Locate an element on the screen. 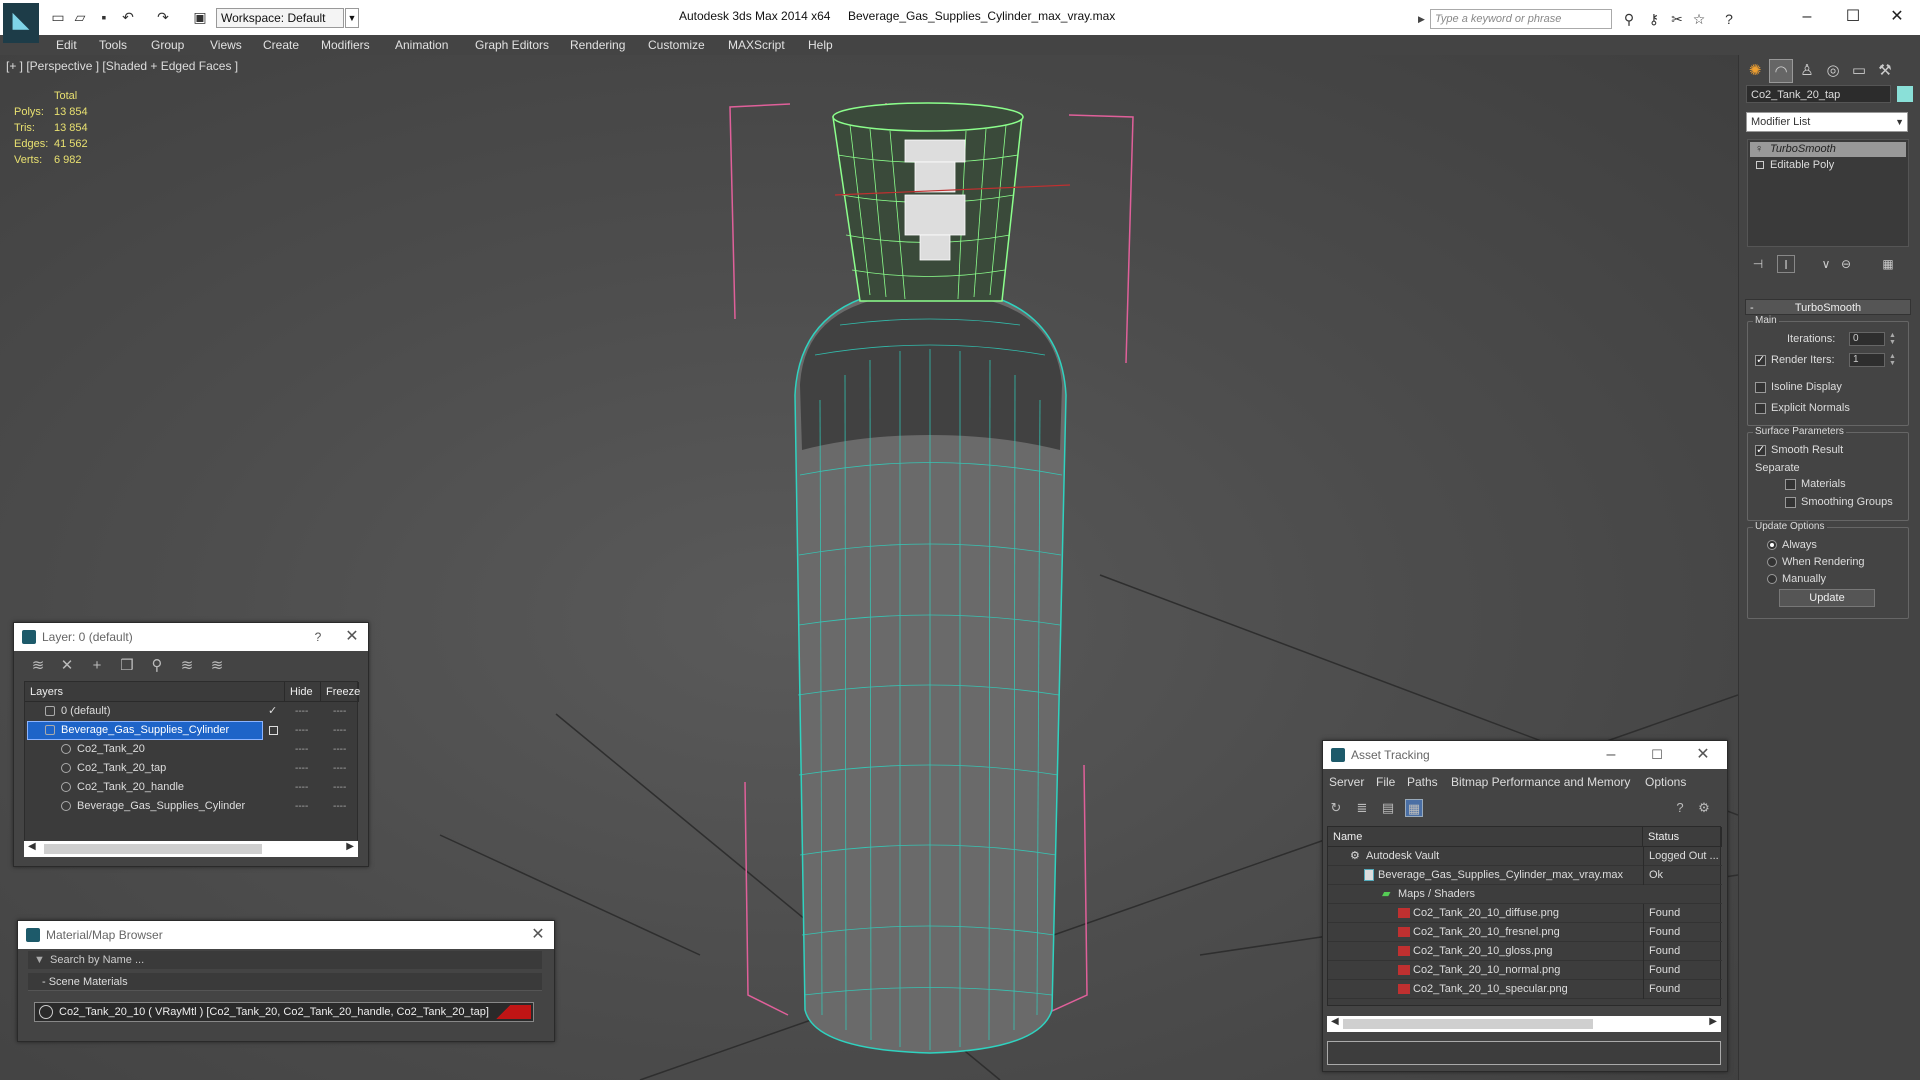 Image resolution: width=1920 pixels, height=1080 pixels. favorites-star-icon: ☆ is located at coordinates (1699, 19).